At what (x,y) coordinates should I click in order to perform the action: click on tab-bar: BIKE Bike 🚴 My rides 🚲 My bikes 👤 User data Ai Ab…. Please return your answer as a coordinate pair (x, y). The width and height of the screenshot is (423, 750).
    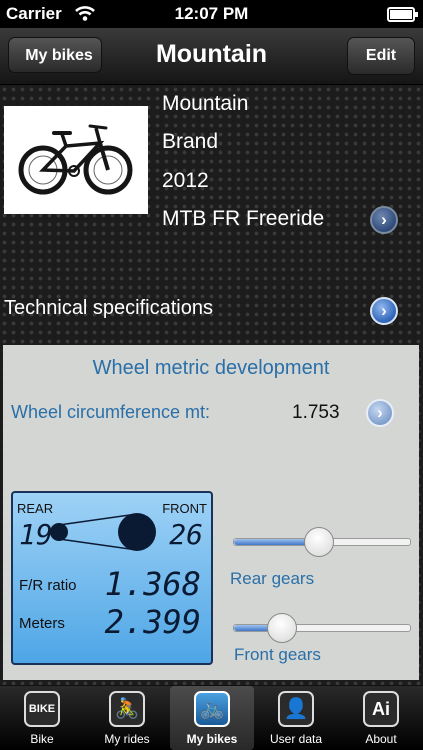
    Looking at the image, I should click on (211, 718).